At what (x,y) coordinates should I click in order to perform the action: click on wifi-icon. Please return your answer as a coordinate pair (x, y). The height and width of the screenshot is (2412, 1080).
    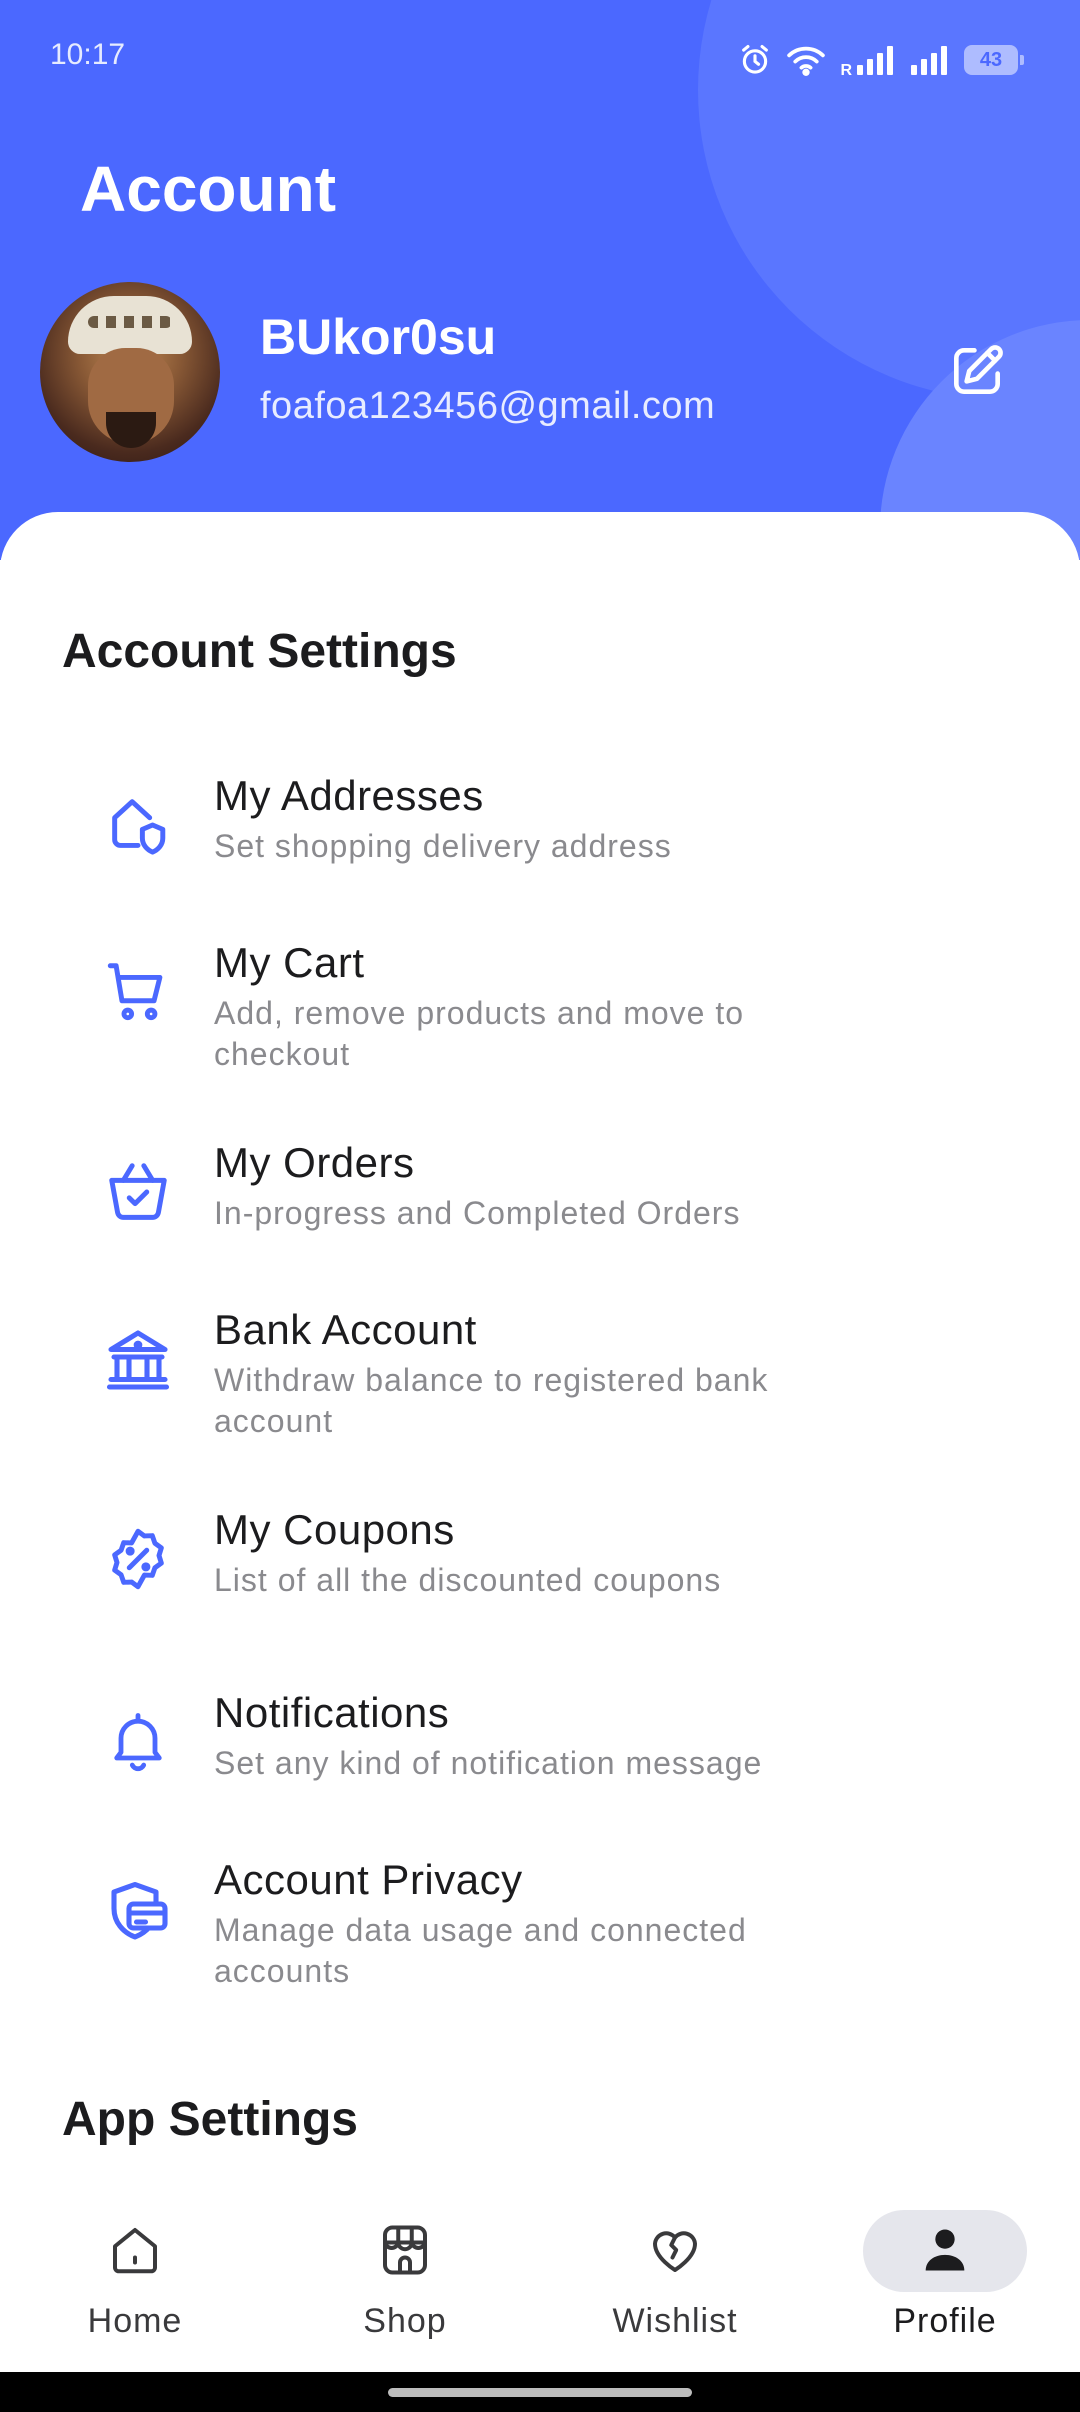
    Looking at the image, I should click on (806, 60).